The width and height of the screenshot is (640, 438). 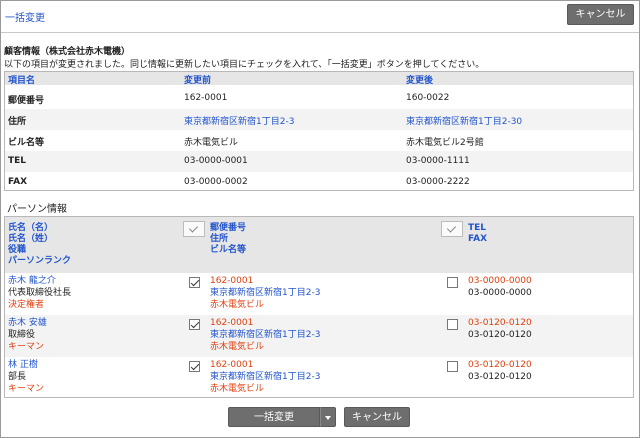 I want to click on value-after: 03-0000-2222, so click(x=438, y=182).